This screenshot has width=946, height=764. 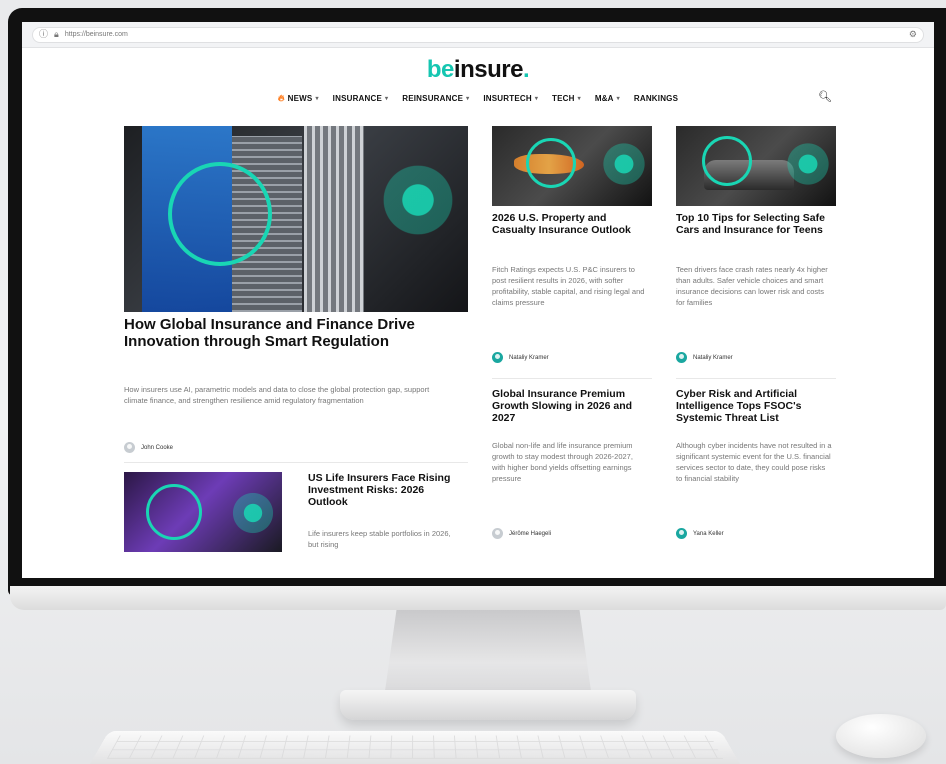 I want to click on settings-icon: ⚙, so click(x=913, y=34).